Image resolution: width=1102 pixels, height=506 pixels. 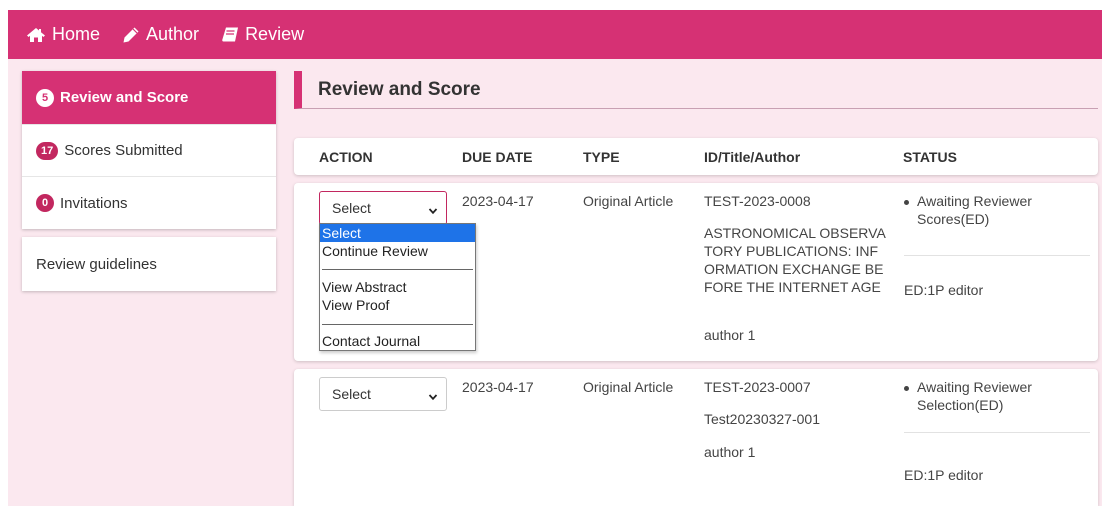 I want to click on page-title: Review and Score, so click(x=696, y=90).